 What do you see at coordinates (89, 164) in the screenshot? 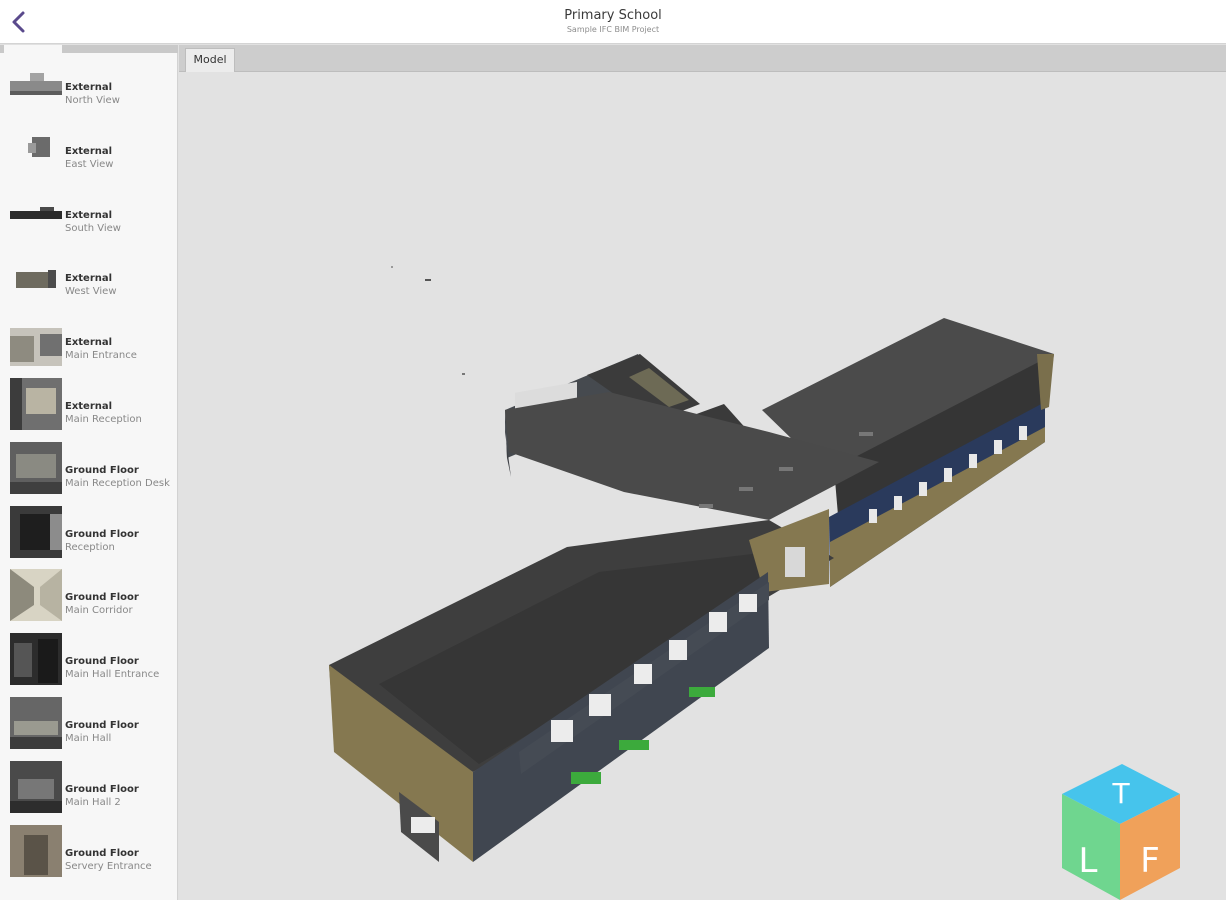
I see `view-name: East View` at bounding box center [89, 164].